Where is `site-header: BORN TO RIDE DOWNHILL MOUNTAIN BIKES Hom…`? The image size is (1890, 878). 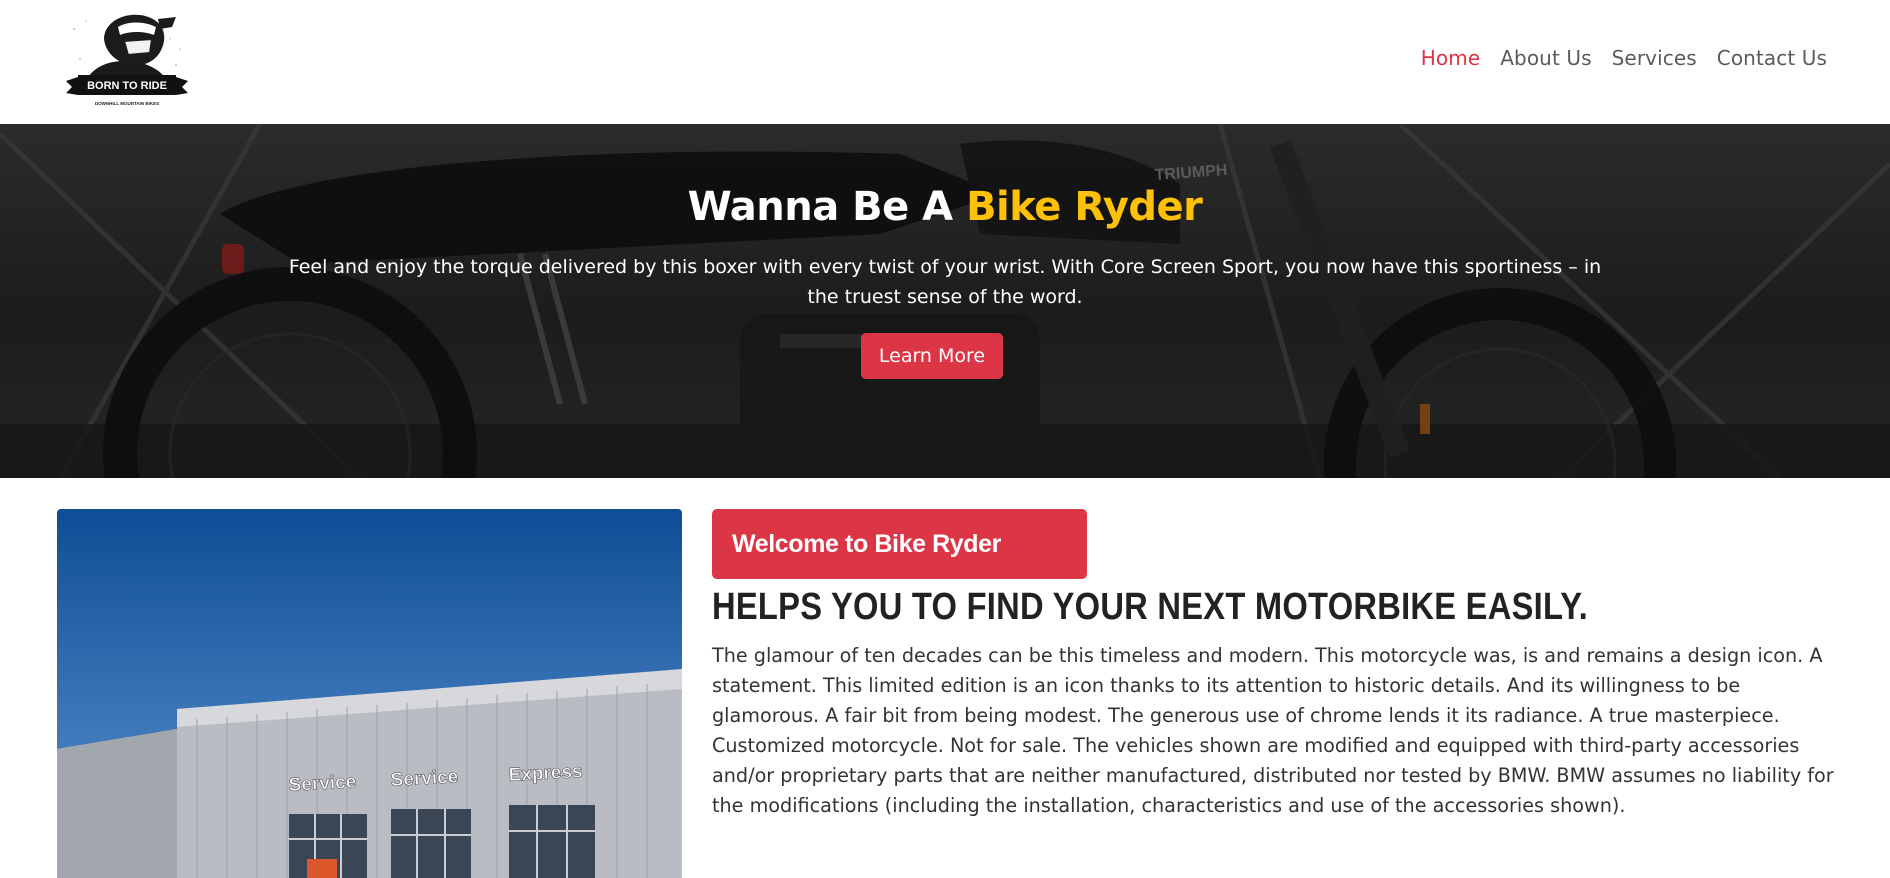 site-header: BORN TO RIDE DOWNHILL MOUNTAIN BIKES Hom… is located at coordinates (945, 62).